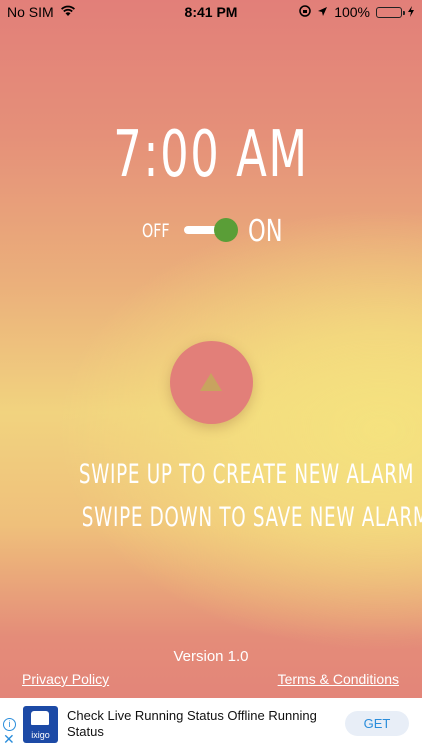 The height and width of the screenshot is (750, 422). What do you see at coordinates (411, 12) in the screenshot?
I see `charging-icon` at bounding box center [411, 12].